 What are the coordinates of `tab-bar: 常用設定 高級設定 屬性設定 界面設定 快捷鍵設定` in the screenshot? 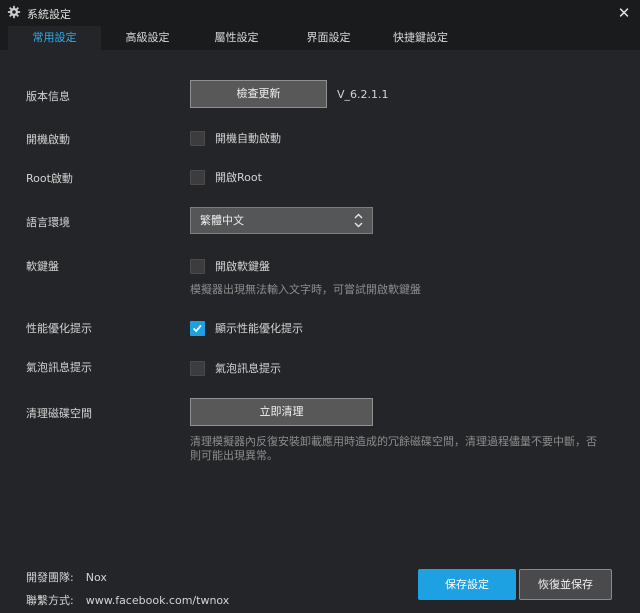 It's located at (320, 38).